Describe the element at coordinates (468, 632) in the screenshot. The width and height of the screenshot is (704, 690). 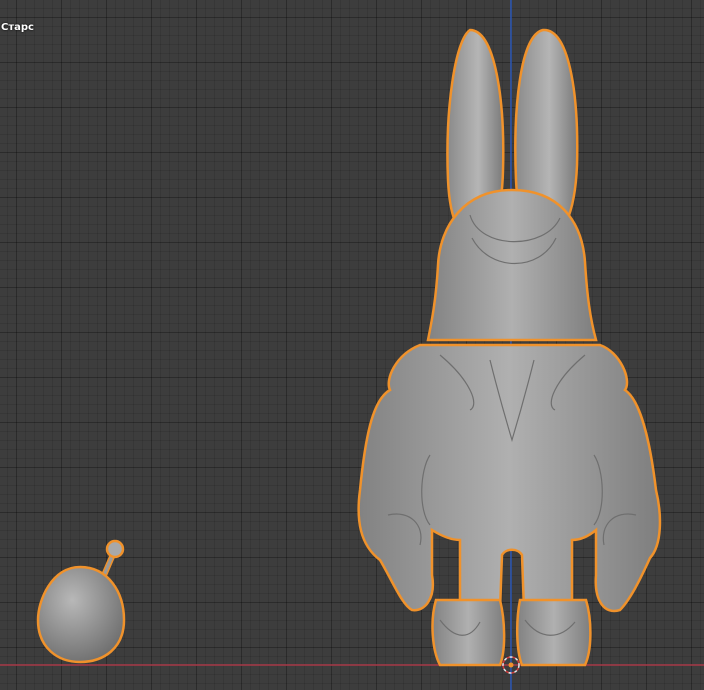
I see `bunny-left-leg` at that location.